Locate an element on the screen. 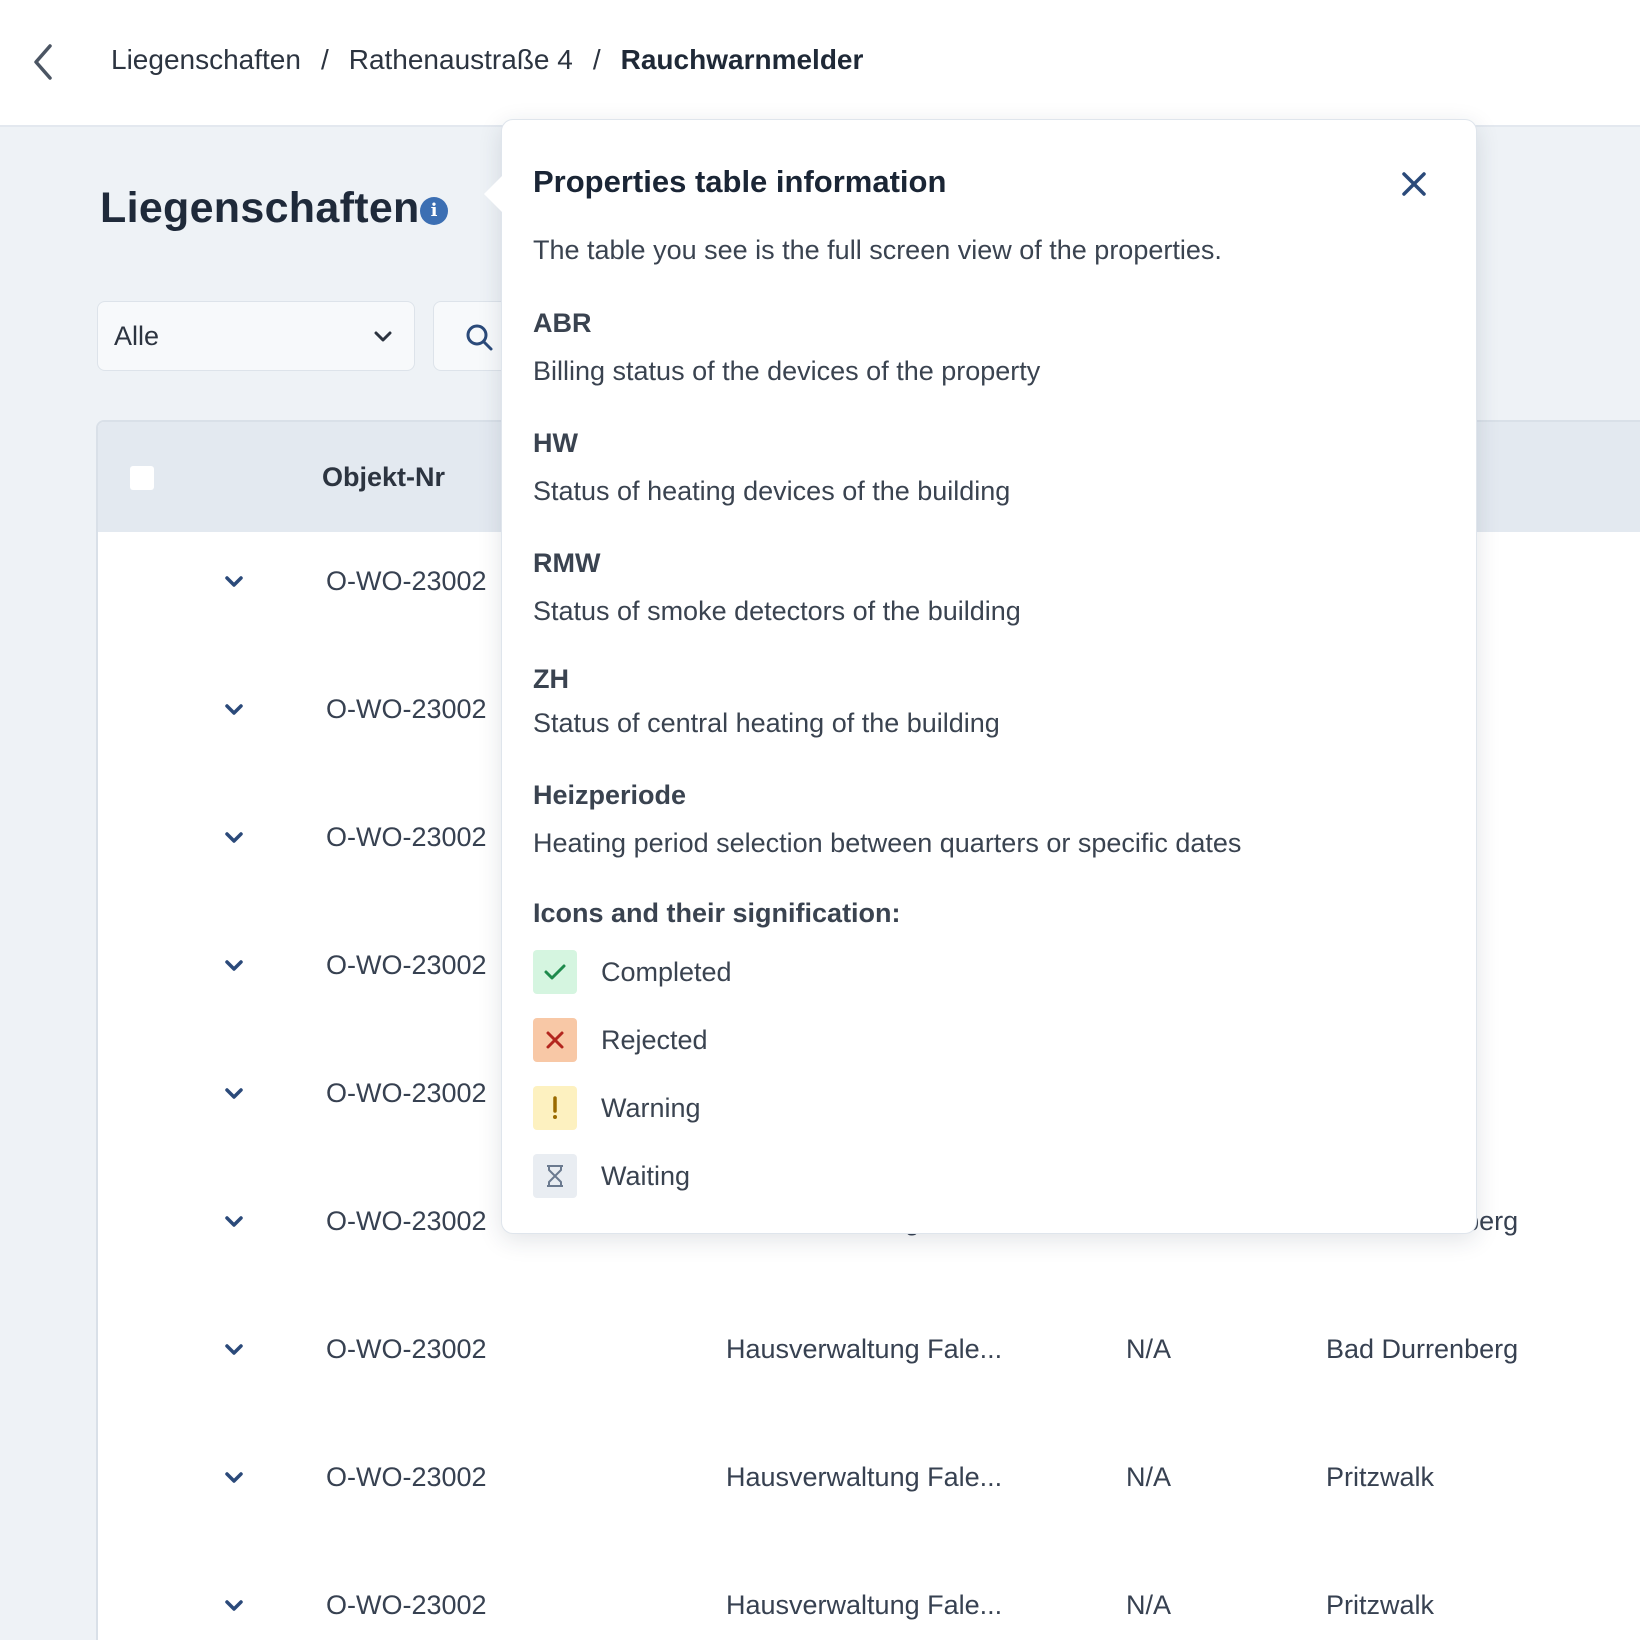  term-abr: ABR is located at coordinates (562, 323).